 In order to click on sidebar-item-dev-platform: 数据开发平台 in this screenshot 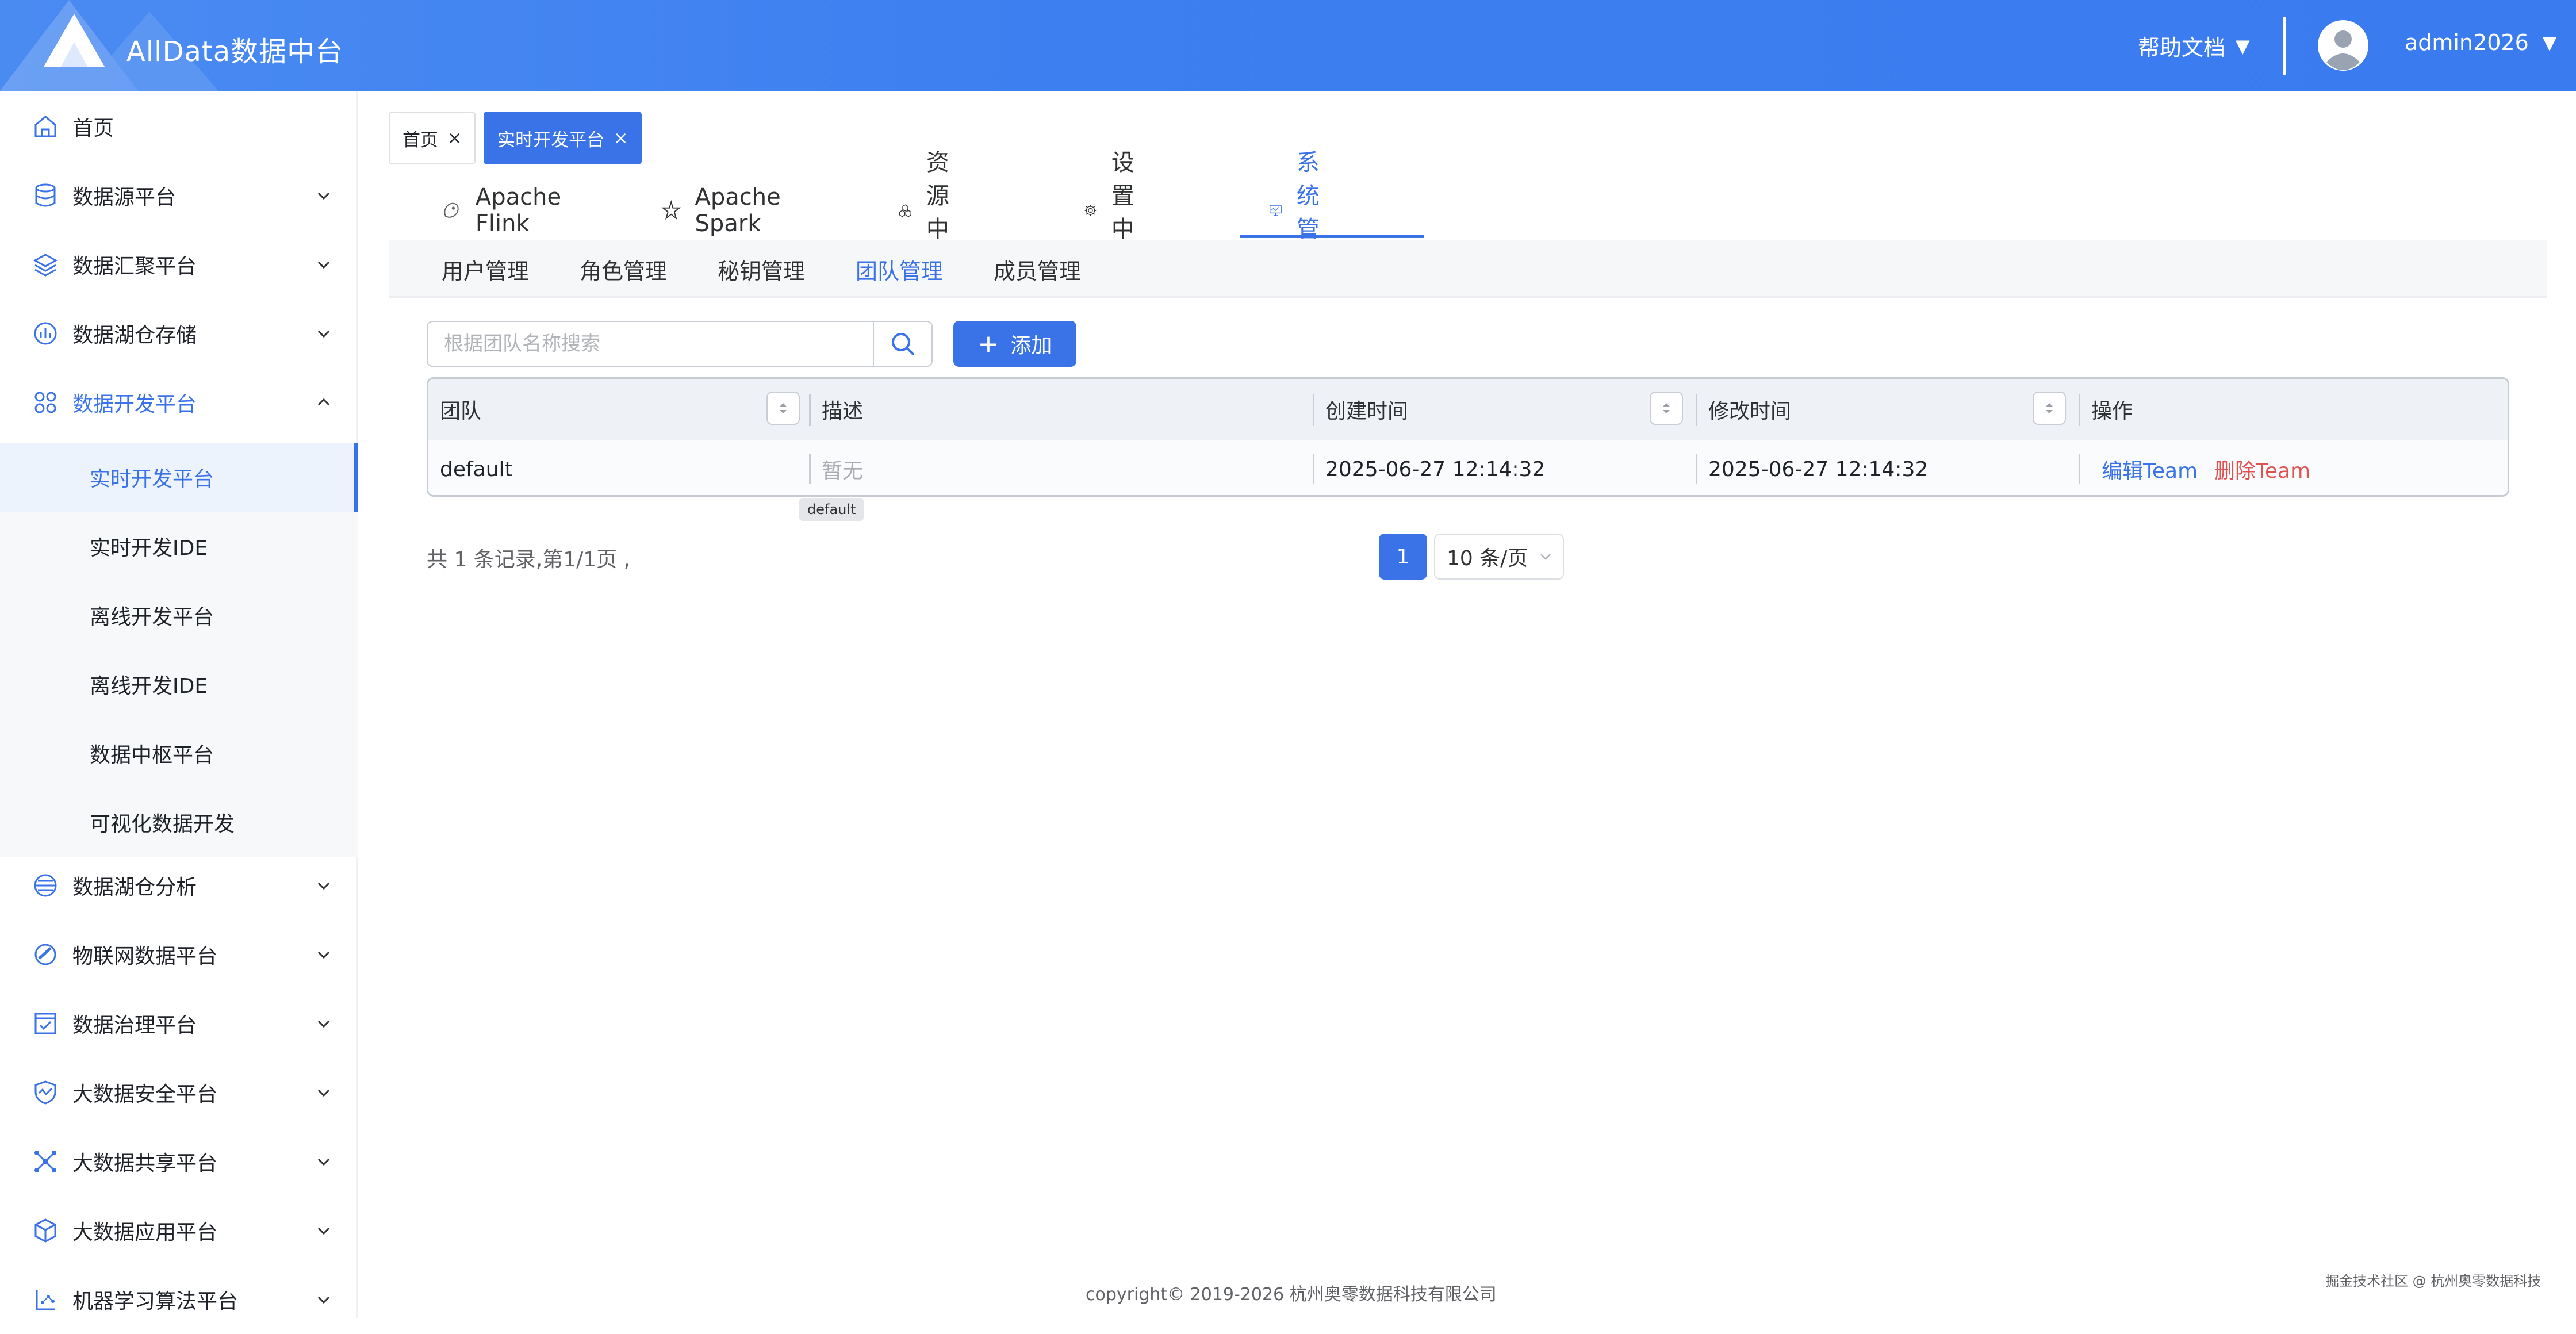, I will do `click(179, 402)`.